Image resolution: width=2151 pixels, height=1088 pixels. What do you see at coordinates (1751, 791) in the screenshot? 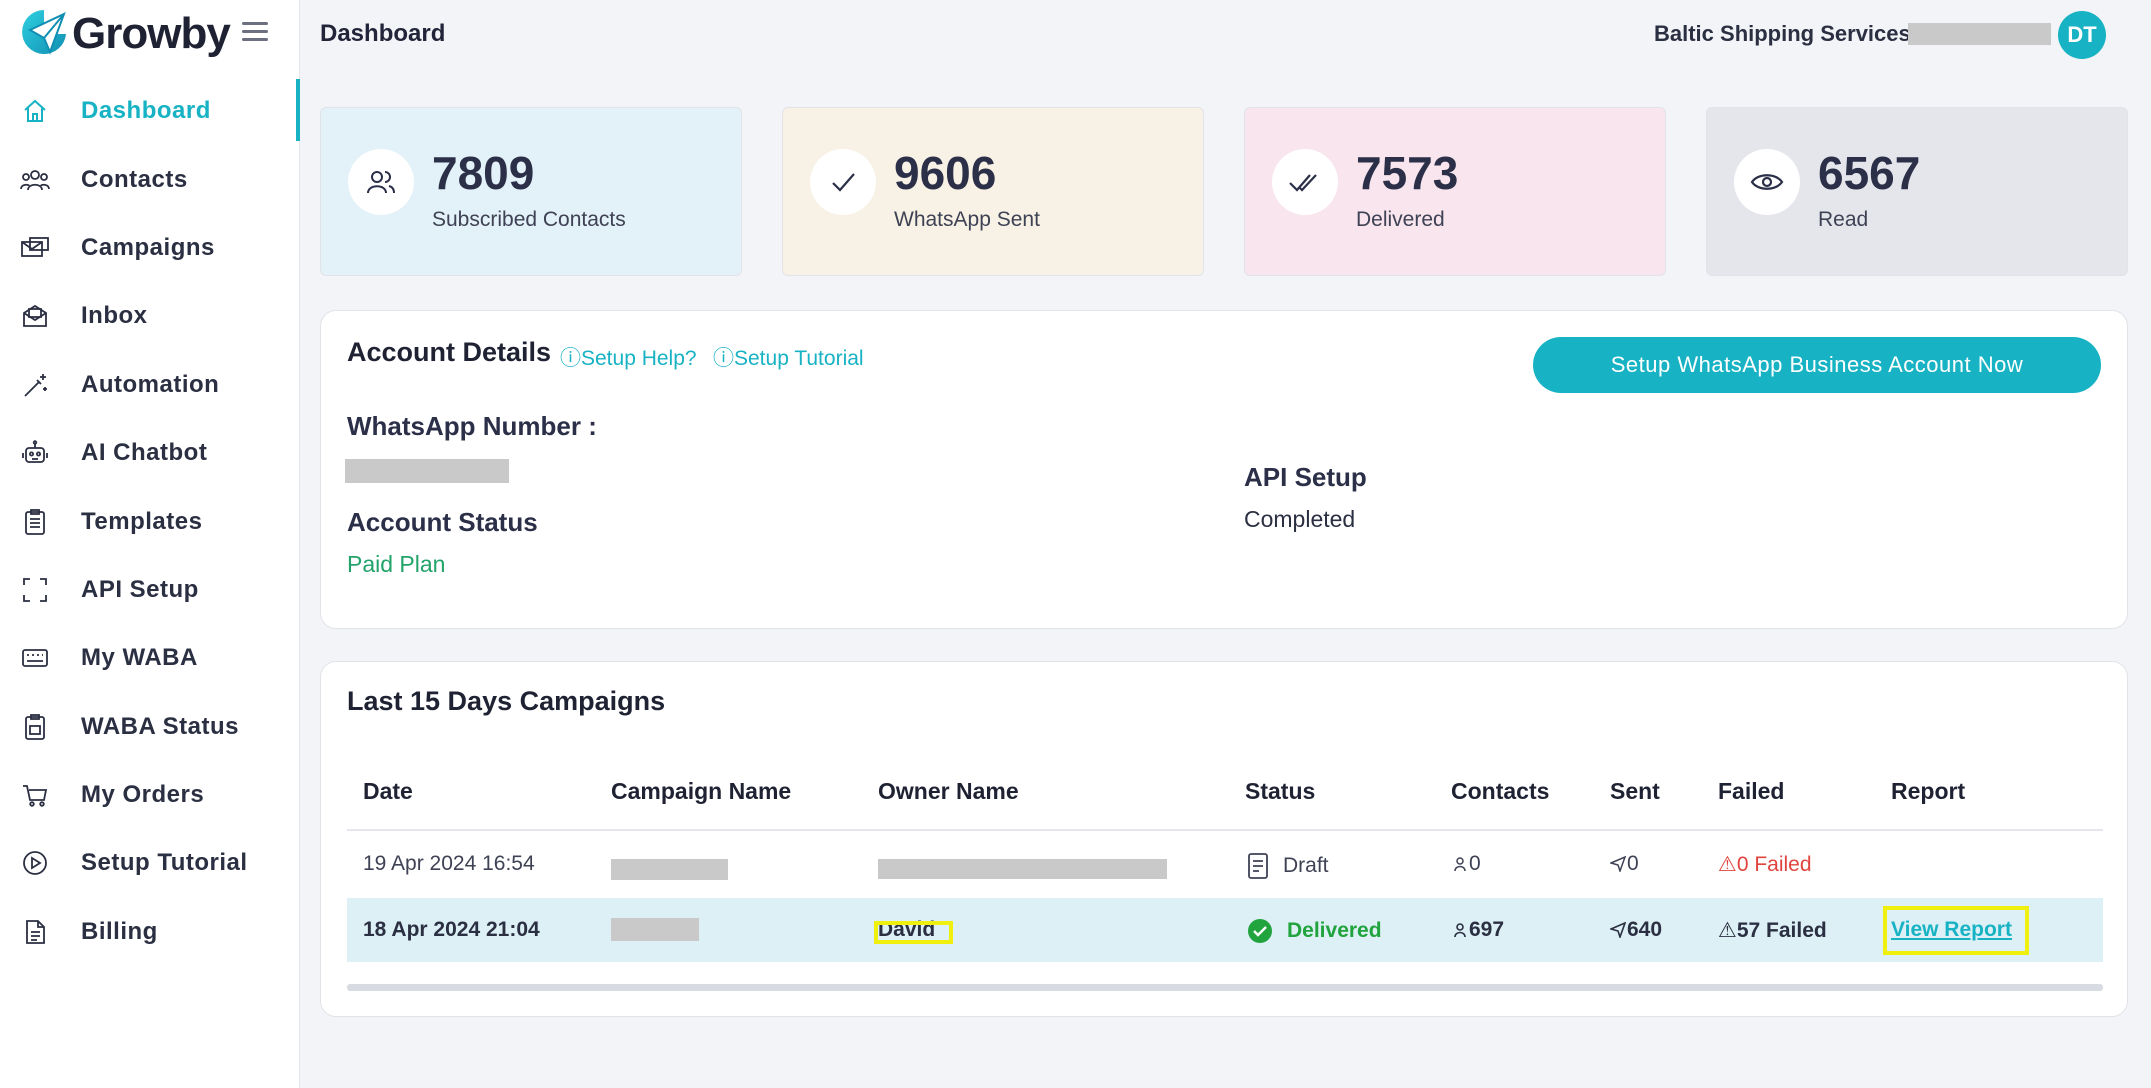
I see `column-header-failed: Failed` at bounding box center [1751, 791].